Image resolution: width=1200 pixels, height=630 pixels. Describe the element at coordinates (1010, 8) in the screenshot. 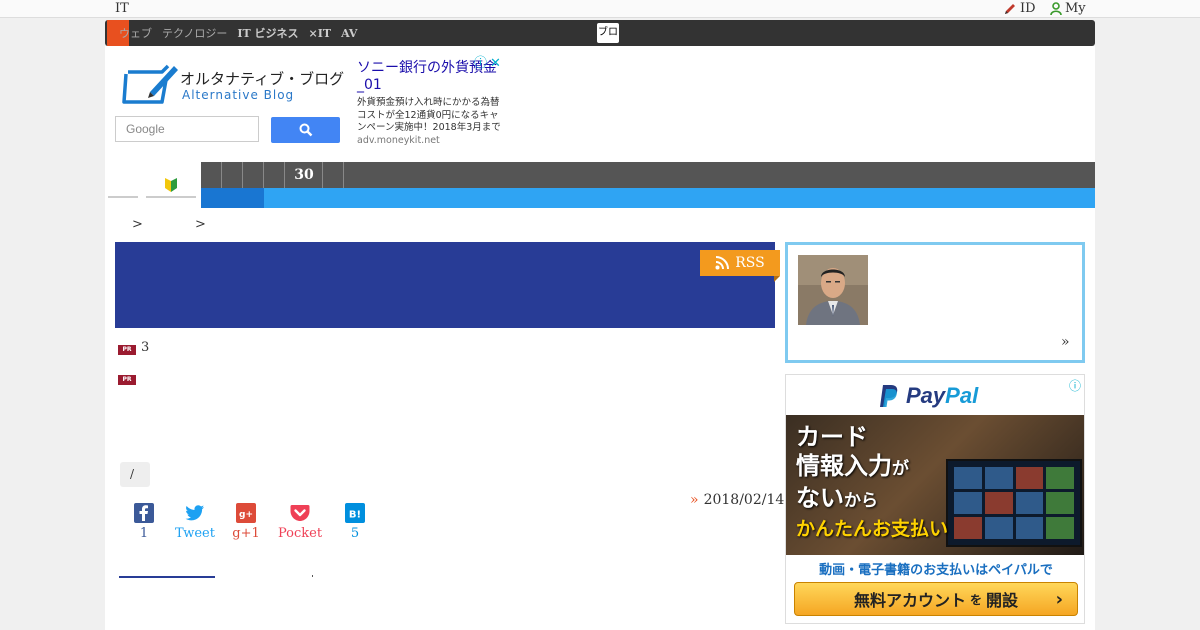

I see `pencil-icon` at that location.